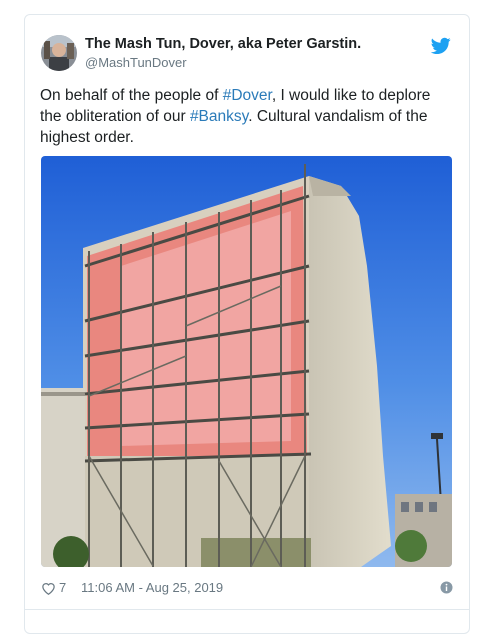 The width and height of the screenshot is (485, 634). I want to click on hashtag-banksy: #Banksy, so click(219, 116).